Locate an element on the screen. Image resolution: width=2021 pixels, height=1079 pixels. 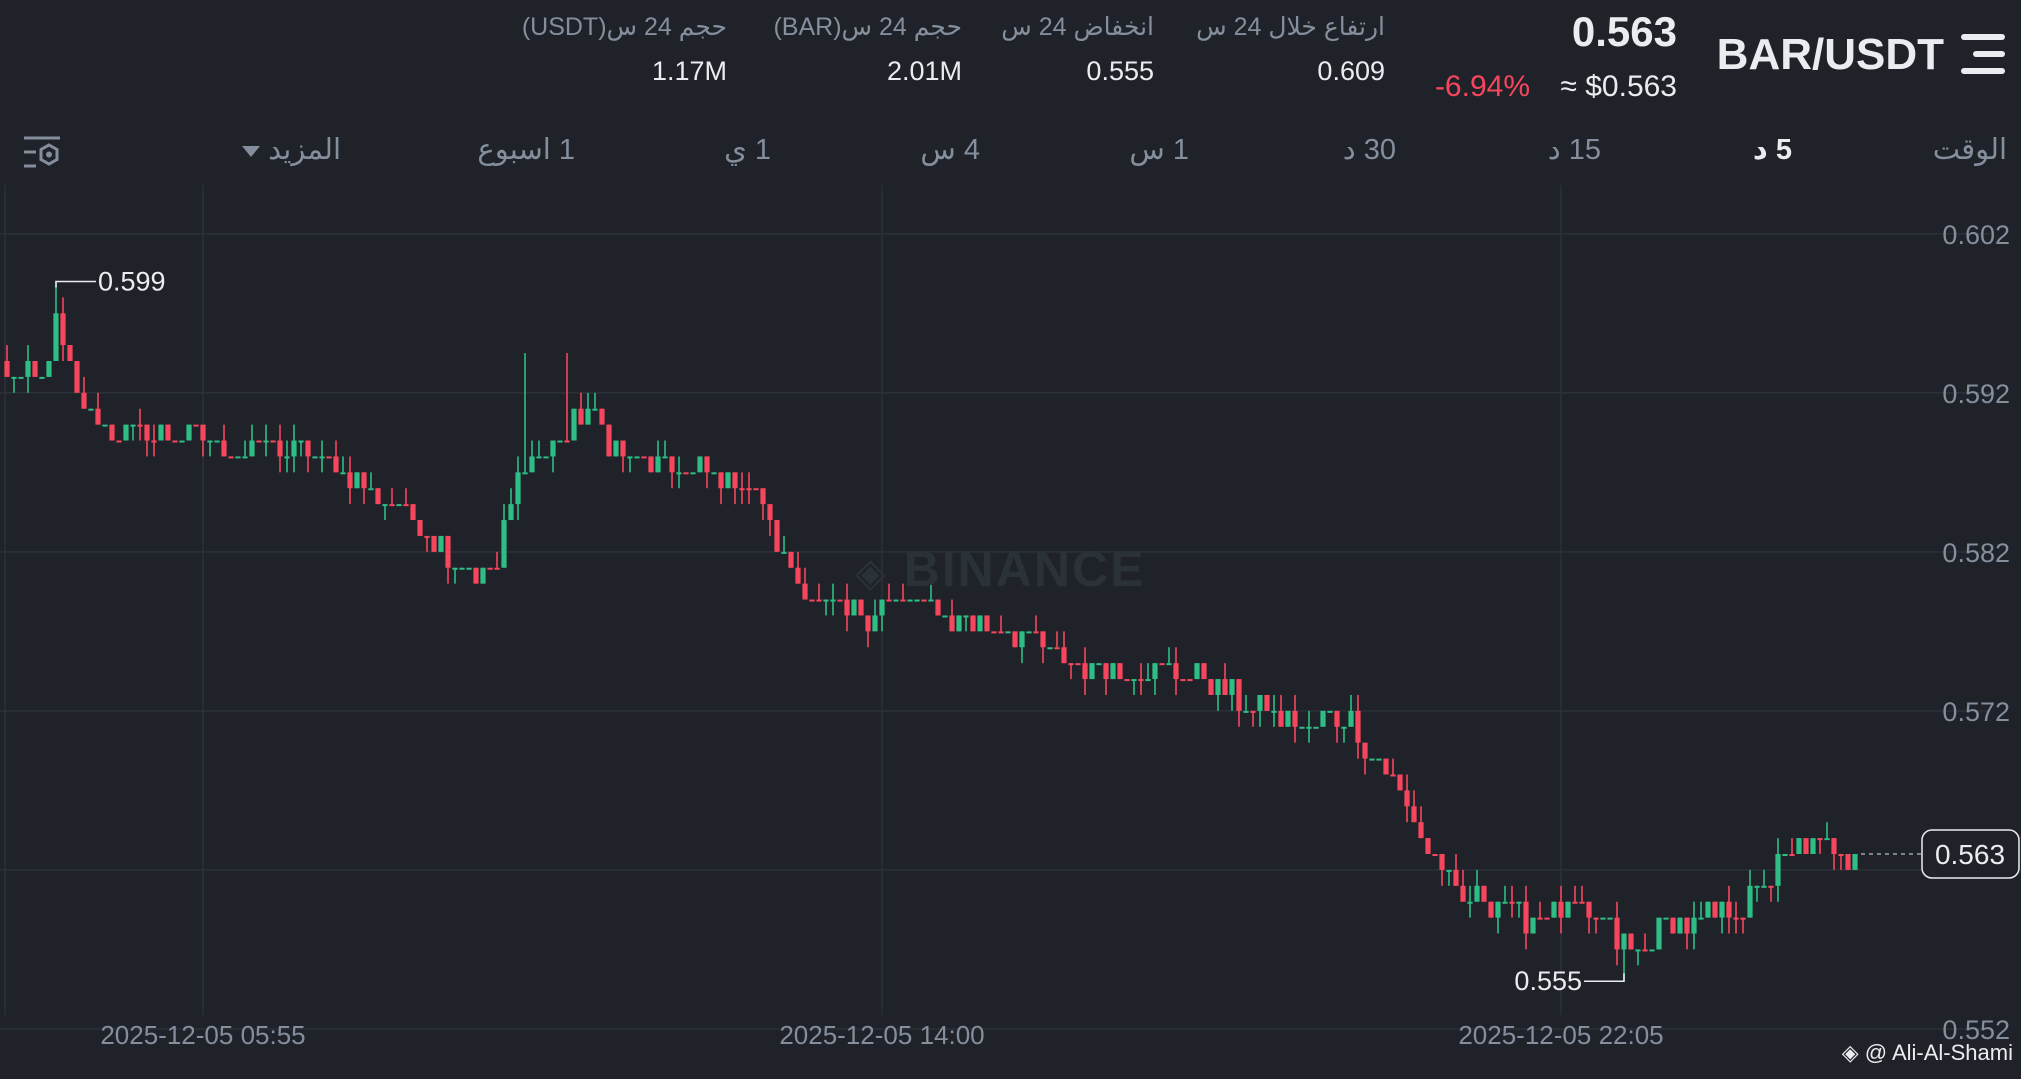
tab-1h: 1 س is located at coordinates (1159, 149).